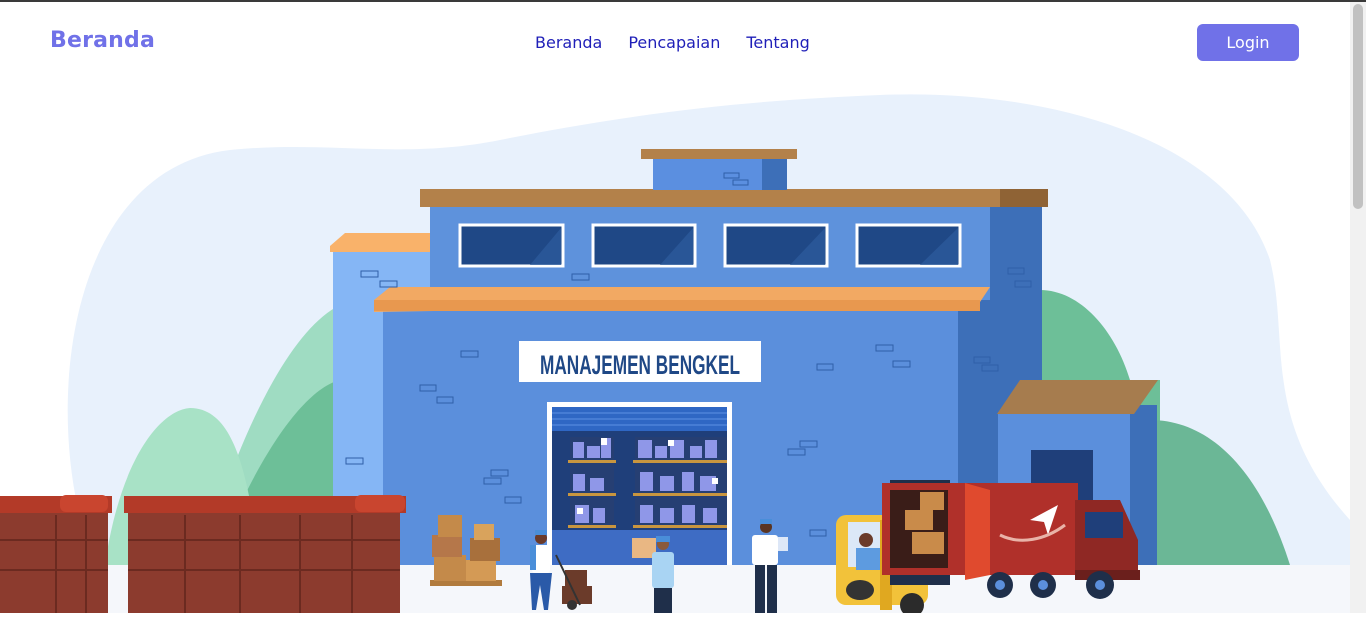 Image resolution: width=1366 pixels, height=617 pixels. What do you see at coordinates (977, 531) in the screenshot?
I see `truck-door-open` at bounding box center [977, 531].